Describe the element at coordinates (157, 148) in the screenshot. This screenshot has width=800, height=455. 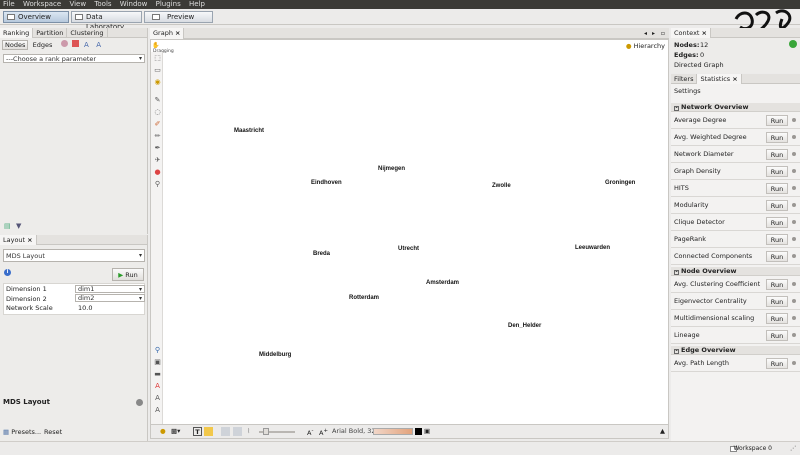
I see `edge-pencil-icon: ✒` at that location.